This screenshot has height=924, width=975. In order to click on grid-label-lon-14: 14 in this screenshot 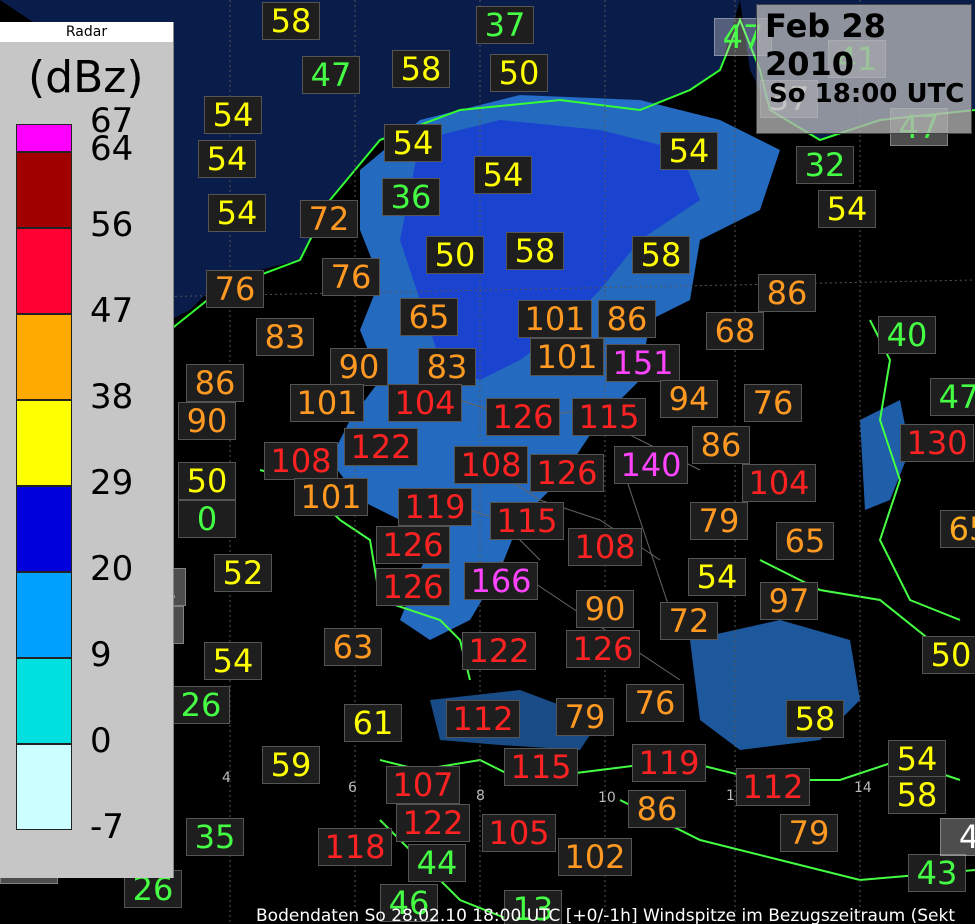, I will do `click(863, 788)`.